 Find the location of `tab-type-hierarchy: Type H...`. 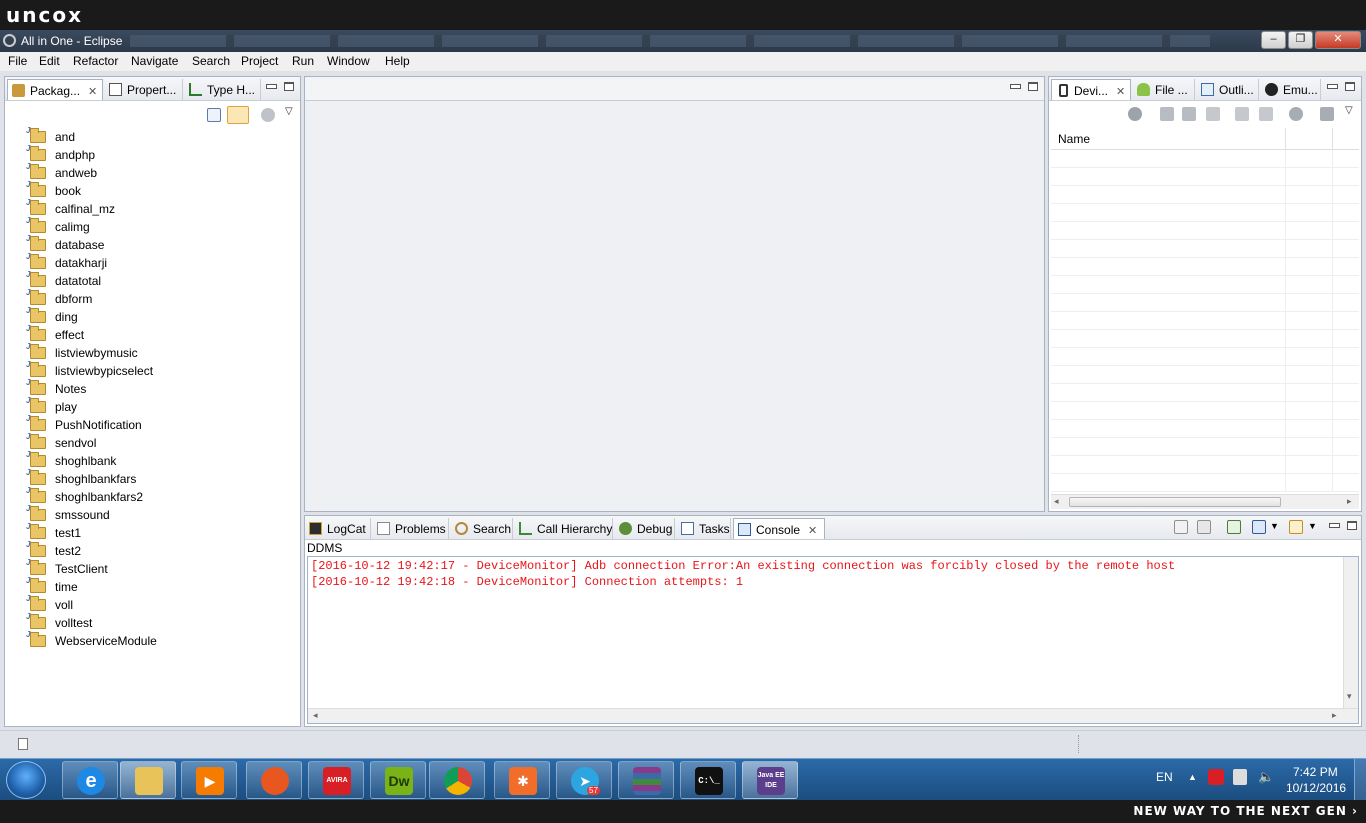

tab-type-hierarchy: Type H... is located at coordinates (223, 89).